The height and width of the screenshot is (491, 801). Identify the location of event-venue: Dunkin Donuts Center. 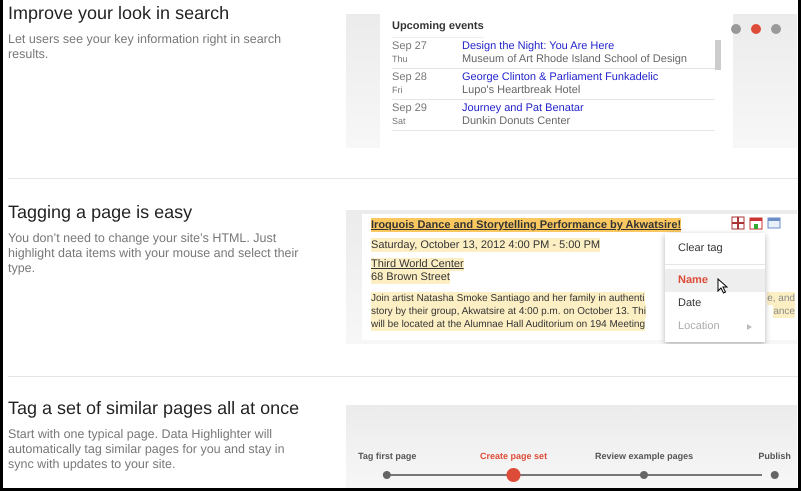
(517, 121).